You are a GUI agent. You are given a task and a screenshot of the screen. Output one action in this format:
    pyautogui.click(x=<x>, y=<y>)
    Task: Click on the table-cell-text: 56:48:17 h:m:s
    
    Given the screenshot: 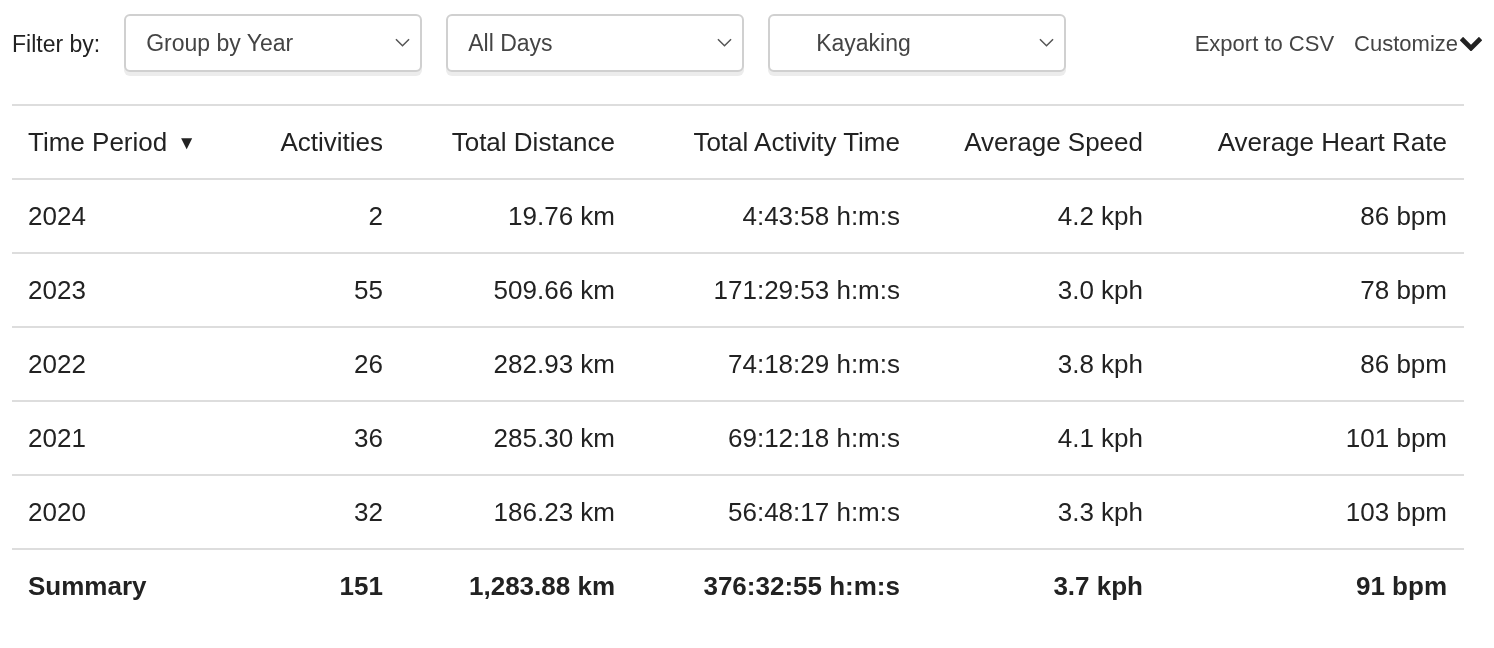 What is the action you would take?
    pyautogui.click(x=814, y=512)
    